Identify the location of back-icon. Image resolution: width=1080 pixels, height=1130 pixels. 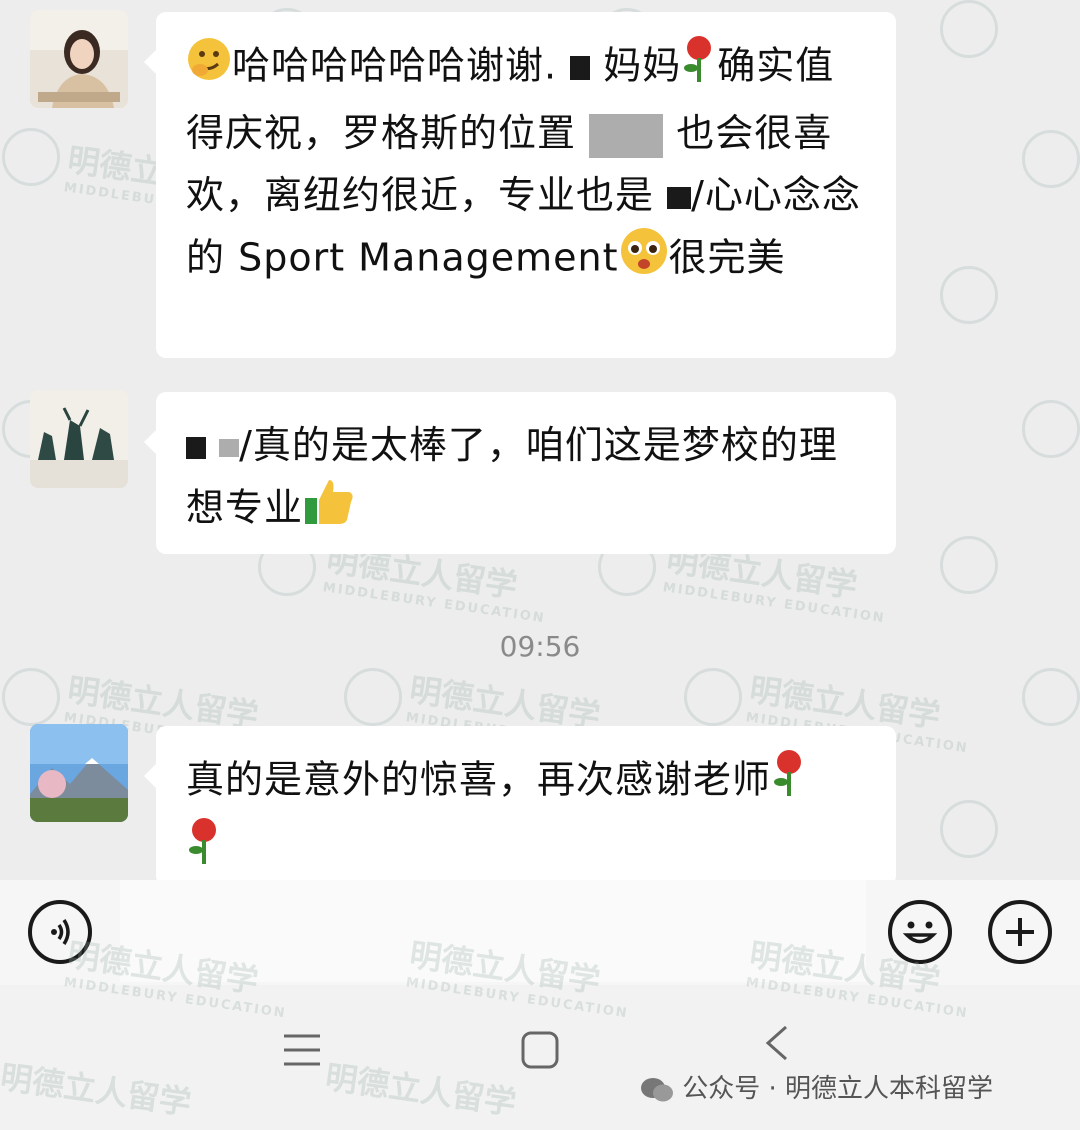
(776, 1043).